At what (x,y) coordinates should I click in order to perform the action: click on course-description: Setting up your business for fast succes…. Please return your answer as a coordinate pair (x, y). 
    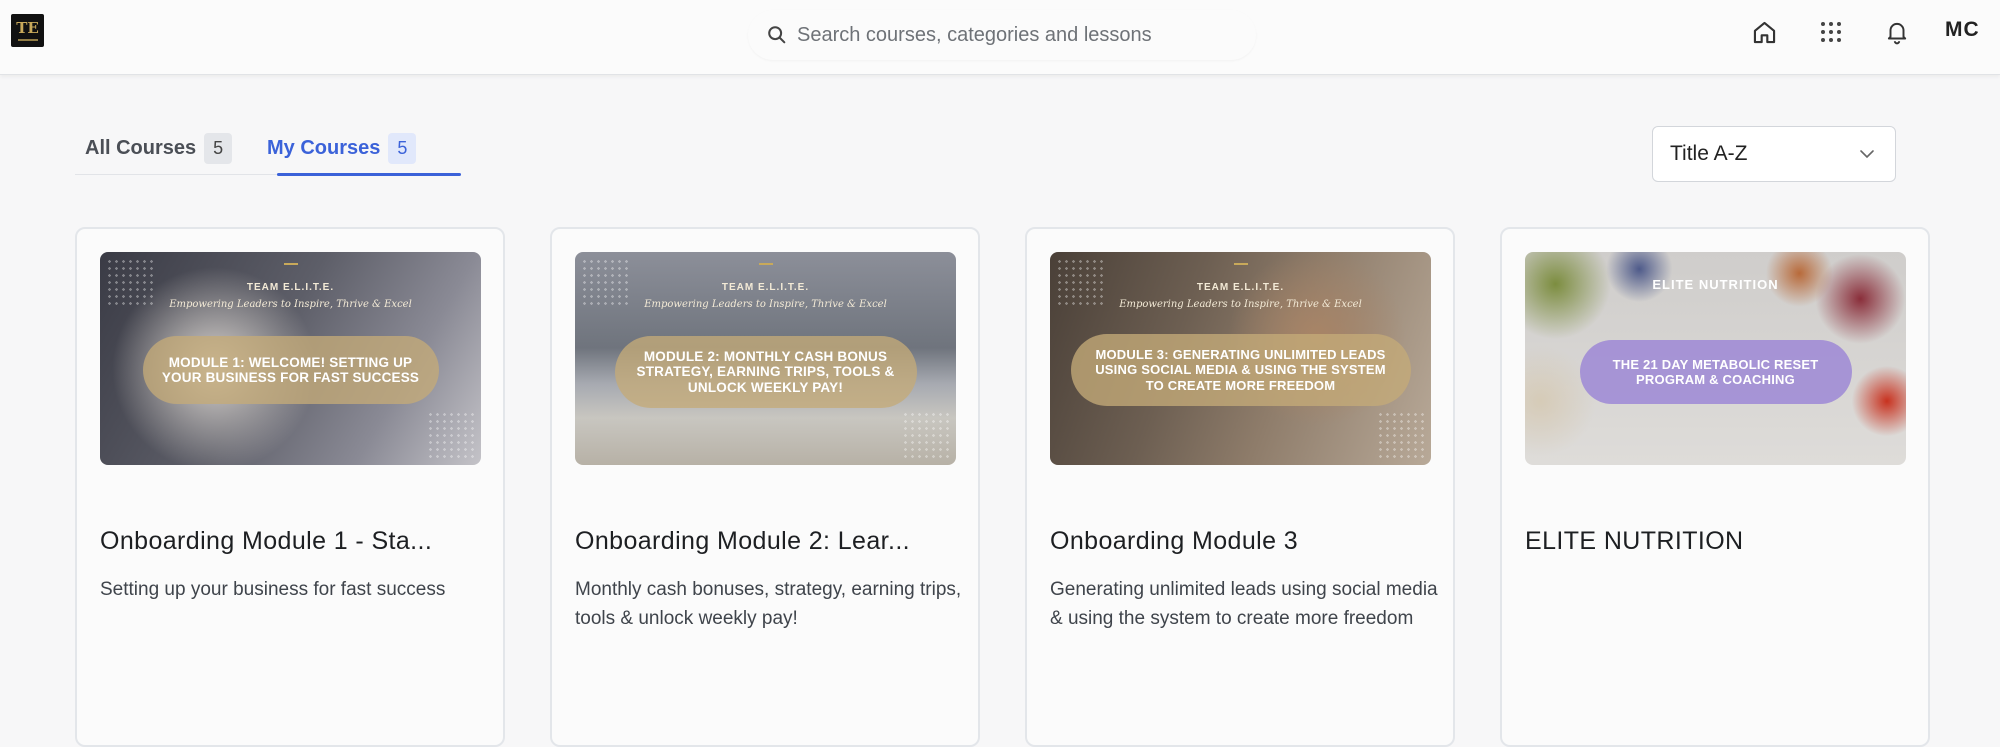
    Looking at the image, I should click on (273, 589).